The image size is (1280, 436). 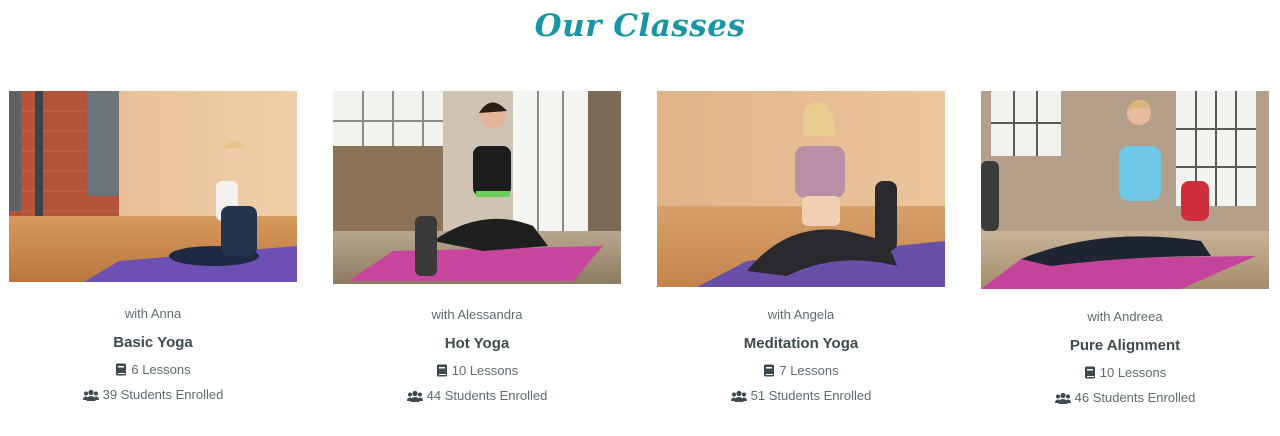 What do you see at coordinates (477, 314) in the screenshot?
I see `instructor-name: with Alessandra` at bounding box center [477, 314].